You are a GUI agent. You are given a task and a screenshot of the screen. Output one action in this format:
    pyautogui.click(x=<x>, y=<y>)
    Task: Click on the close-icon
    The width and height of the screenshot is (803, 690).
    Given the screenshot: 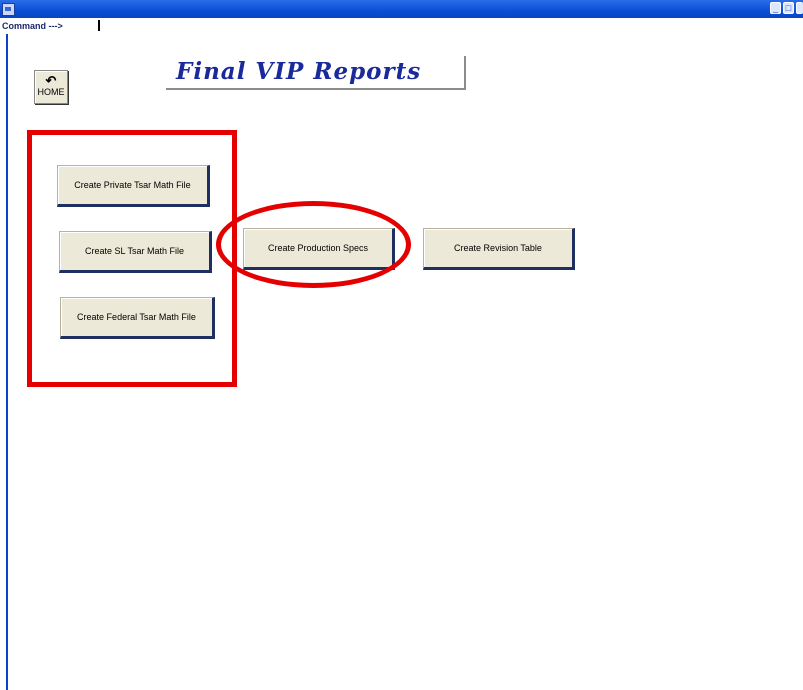 What is the action you would take?
    pyautogui.click(x=799, y=8)
    